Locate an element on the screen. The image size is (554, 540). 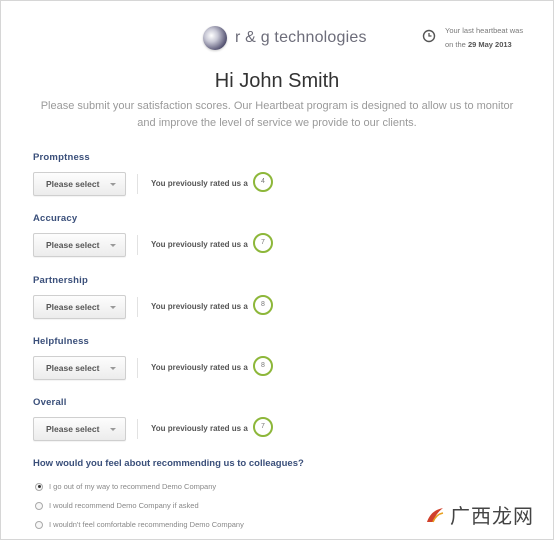
heartbeat-line2: on the 29 May 2013 is located at coordinates (478, 44).